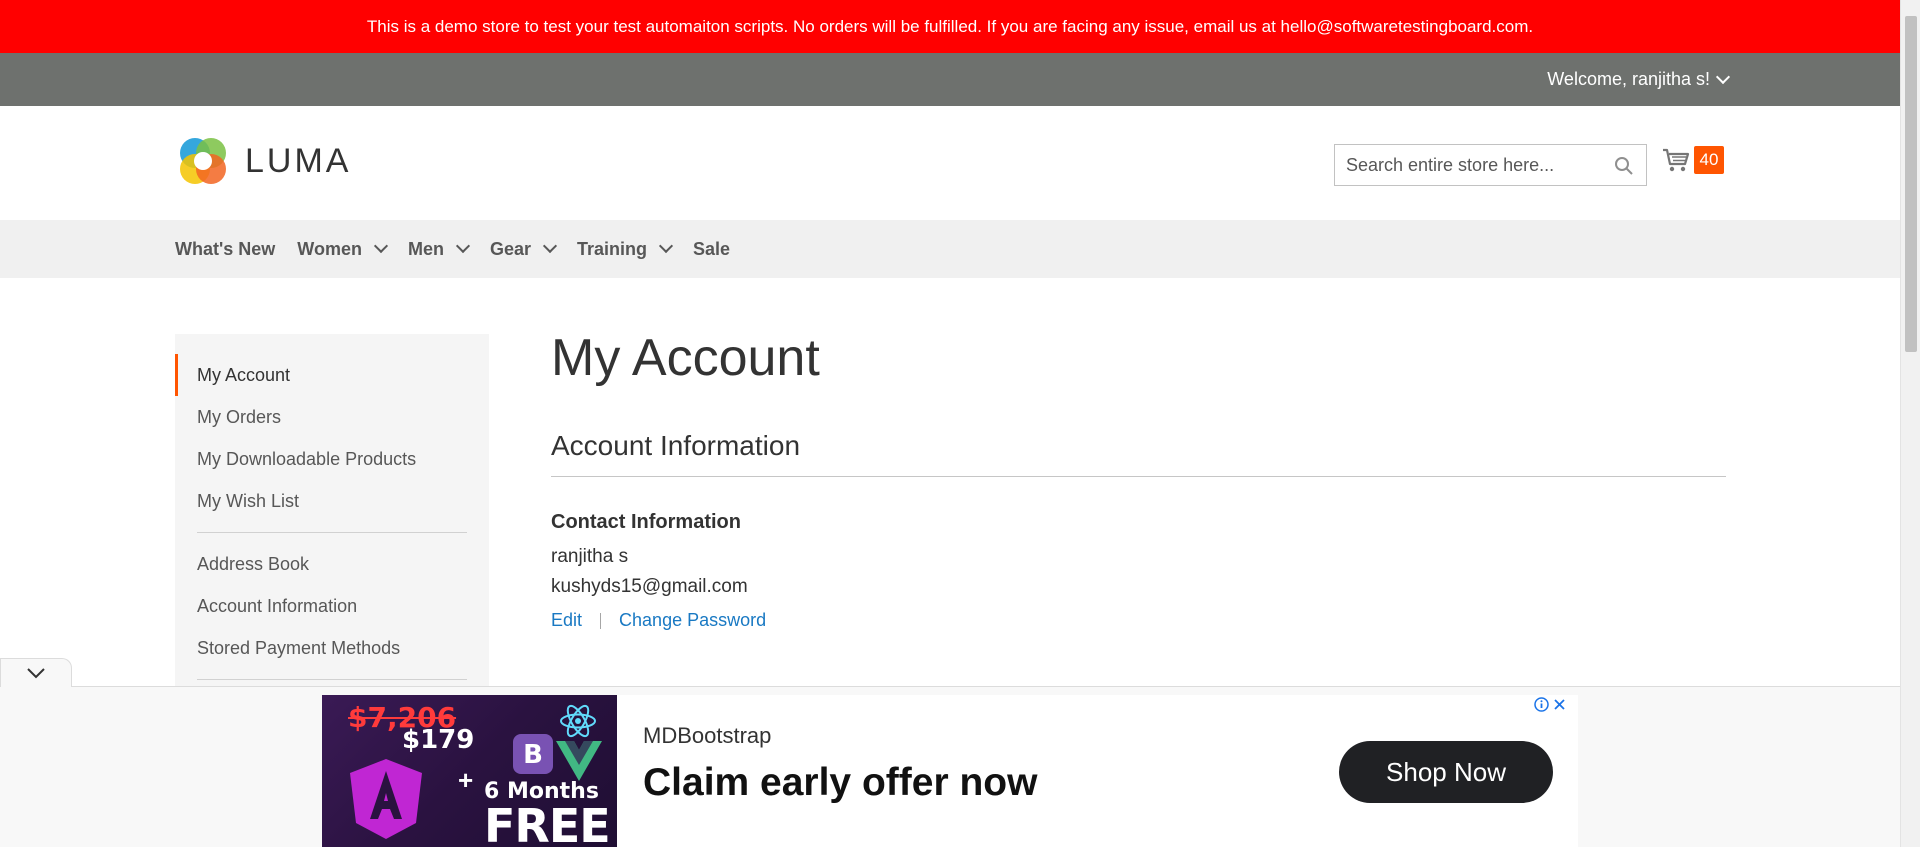 The image size is (1920, 847). Describe the element at coordinates (840, 782) in the screenshot. I see `ad-headline: Claim early offer now` at that location.